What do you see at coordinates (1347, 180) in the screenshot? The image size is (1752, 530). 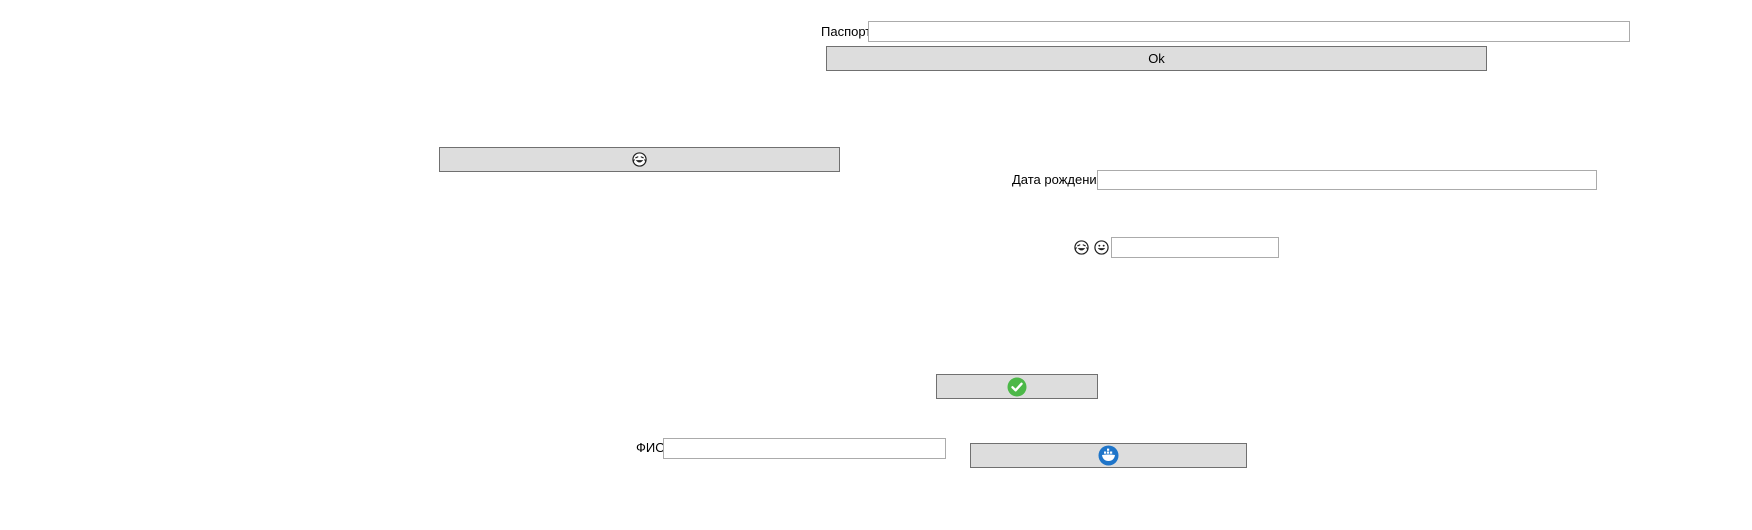 I see `birth-date-input` at bounding box center [1347, 180].